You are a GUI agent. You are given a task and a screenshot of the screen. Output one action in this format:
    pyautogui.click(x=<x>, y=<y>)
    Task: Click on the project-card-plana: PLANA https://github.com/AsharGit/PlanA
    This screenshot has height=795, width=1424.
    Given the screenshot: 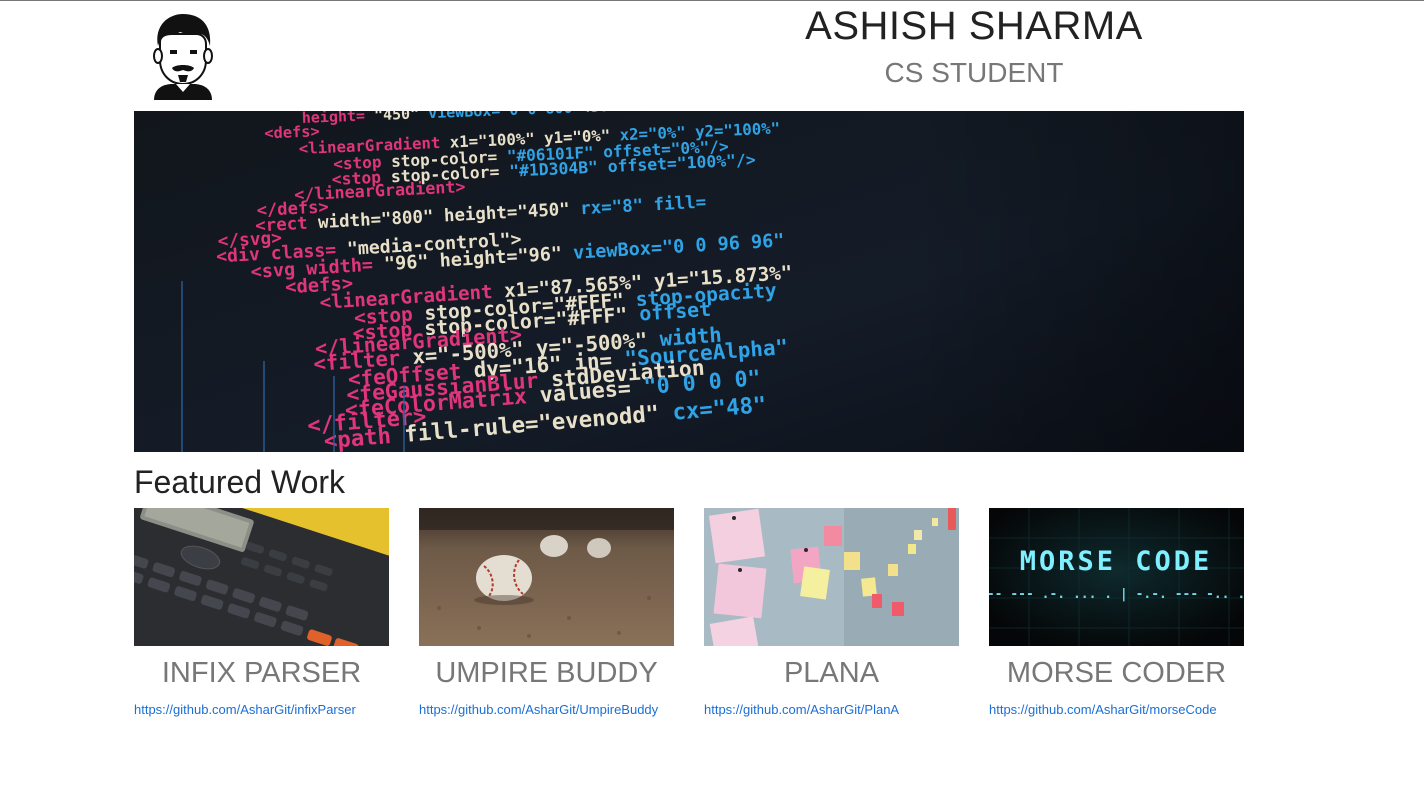 What is the action you would take?
    pyautogui.click(x=831, y=612)
    